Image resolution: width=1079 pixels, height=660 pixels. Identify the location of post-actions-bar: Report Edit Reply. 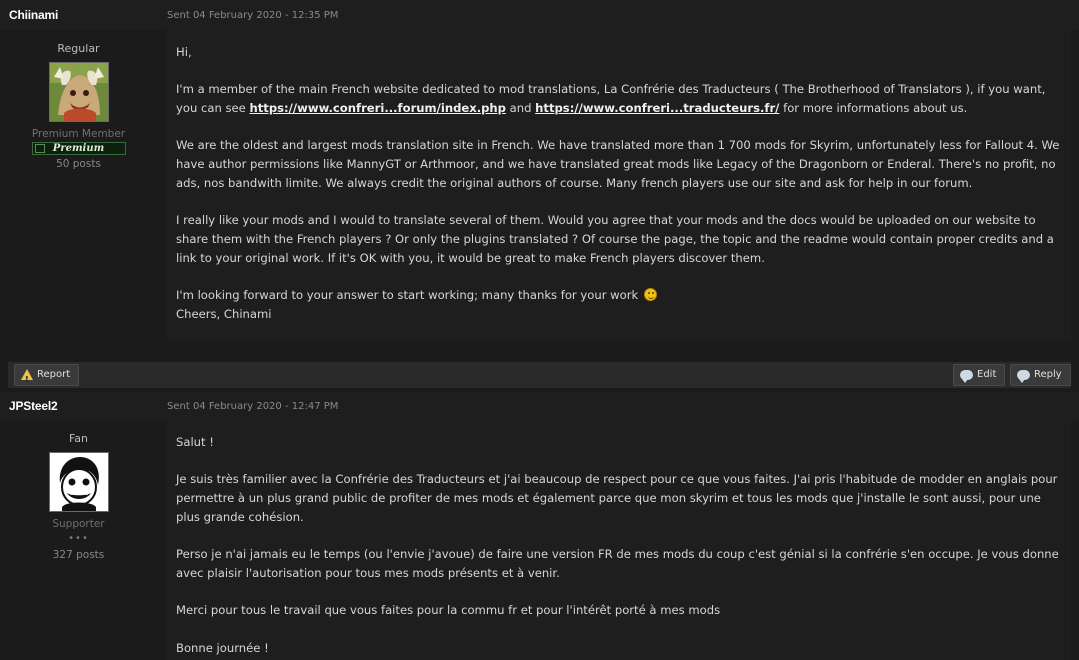
(539, 376).